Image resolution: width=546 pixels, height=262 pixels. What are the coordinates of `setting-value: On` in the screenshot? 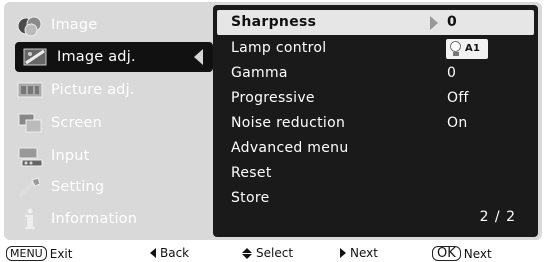 It's located at (457, 123).